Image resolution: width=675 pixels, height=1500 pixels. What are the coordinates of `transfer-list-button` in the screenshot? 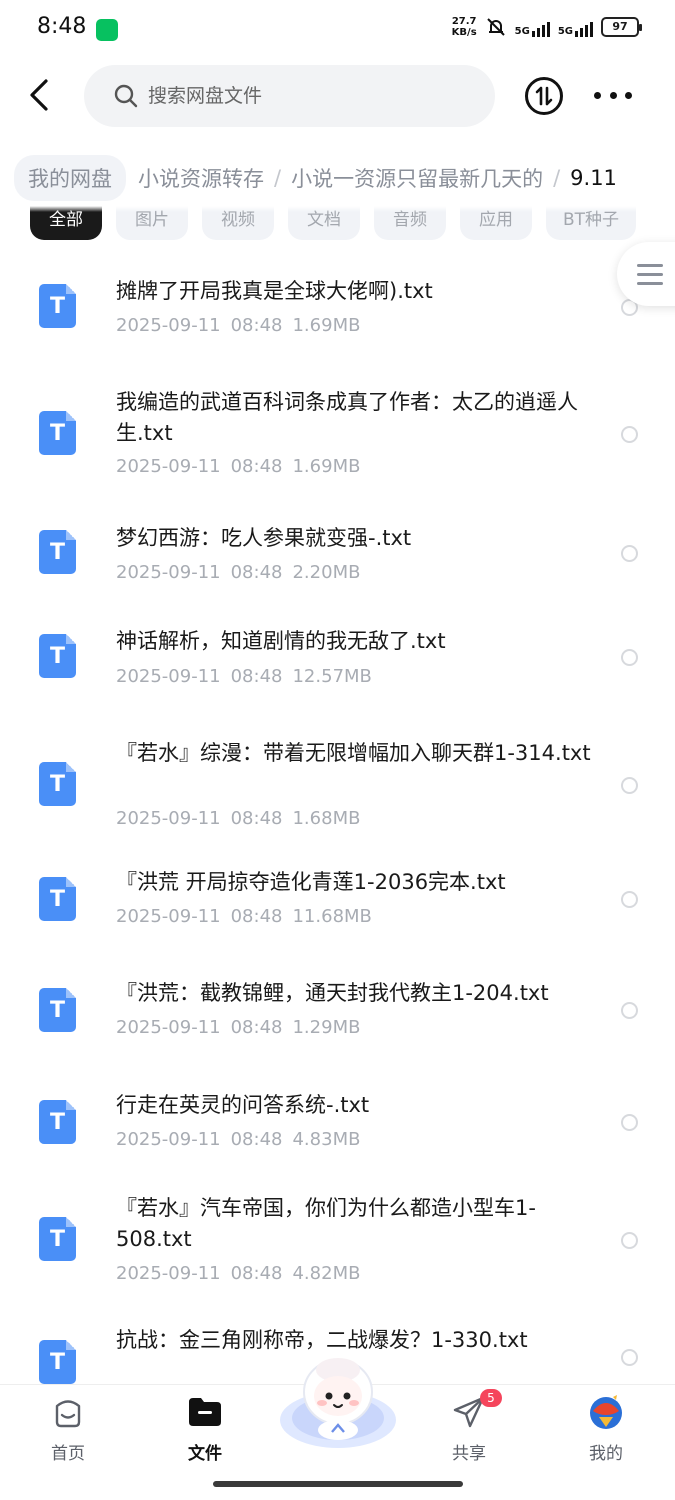 It's located at (544, 96).